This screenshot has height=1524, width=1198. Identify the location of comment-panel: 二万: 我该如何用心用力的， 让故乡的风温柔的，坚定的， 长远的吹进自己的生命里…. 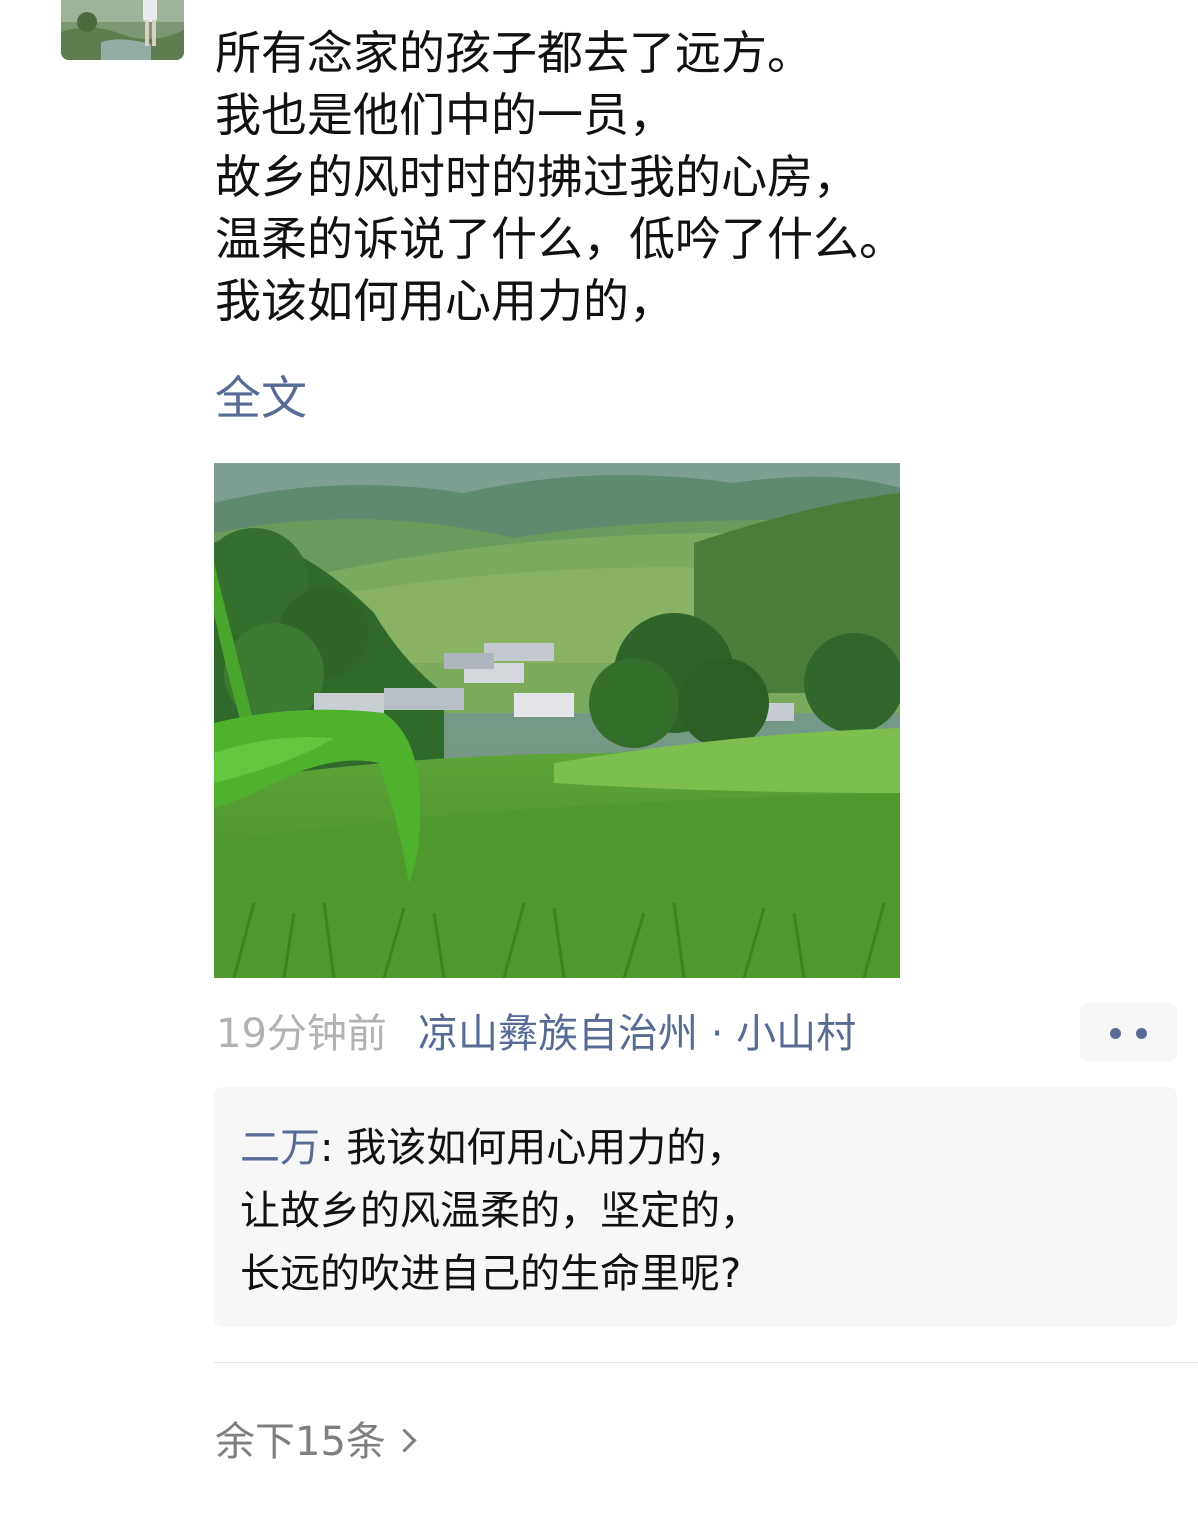
(695, 1207).